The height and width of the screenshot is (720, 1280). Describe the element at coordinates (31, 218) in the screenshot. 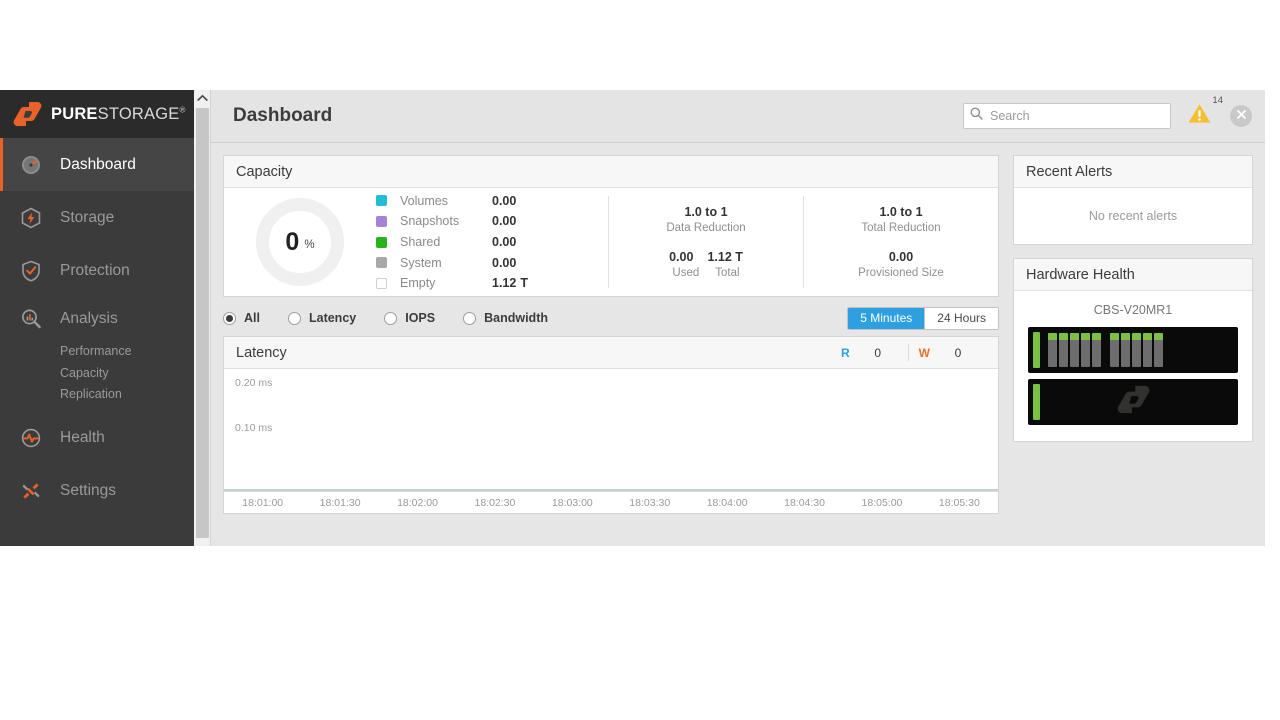

I see `storage-bolt-icon` at that location.